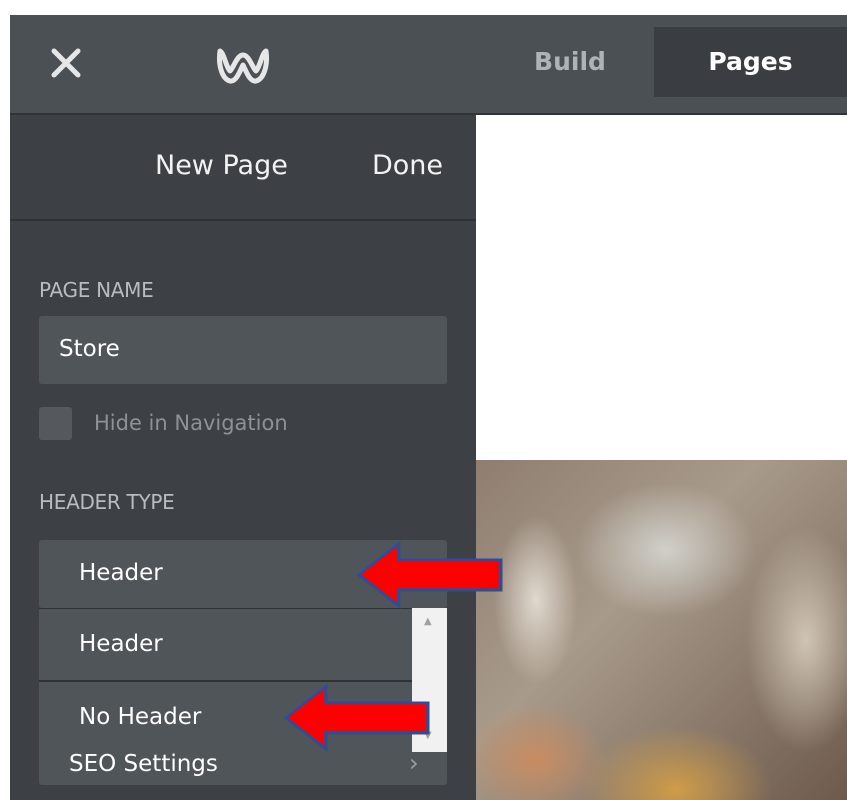 This screenshot has height=800, width=847. What do you see at coordinates (750, 62) in the screenshot?
I see `tab-pages: Pages` at bounding box center [750, 62].